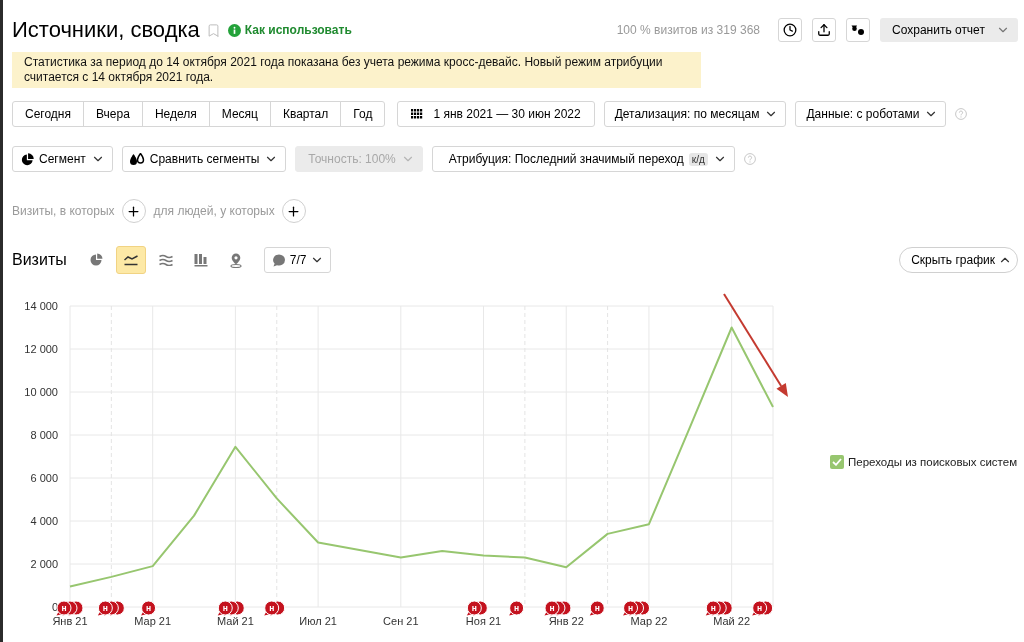  What do you see at coordinates (44, 435) in the screenshot?
I see `axis-label: 8 000` at bounding box center [44, 435].